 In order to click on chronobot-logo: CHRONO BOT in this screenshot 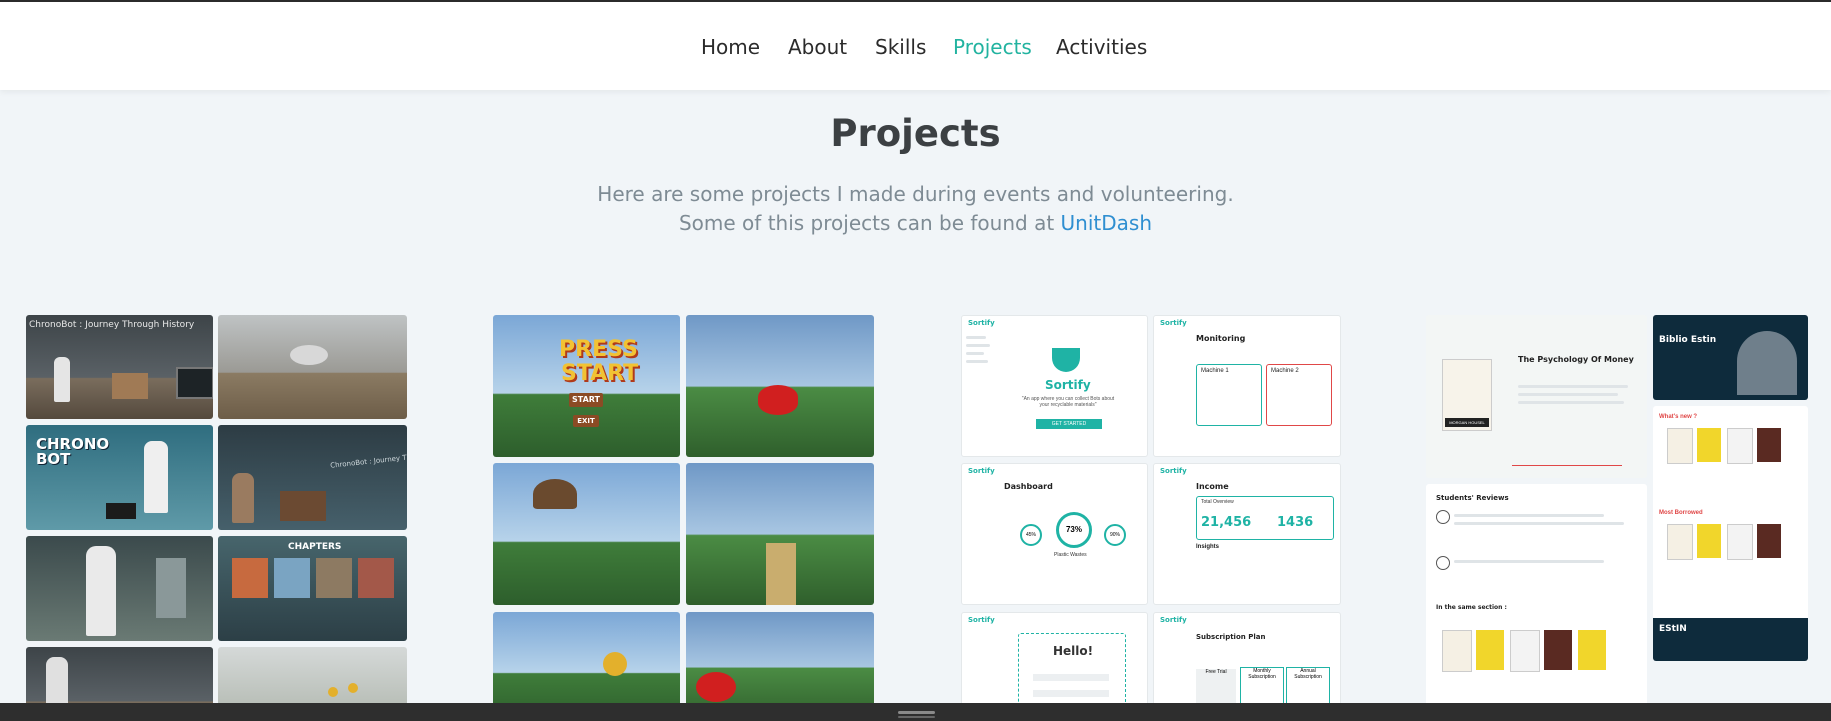, I will do `click(73, 451)`.